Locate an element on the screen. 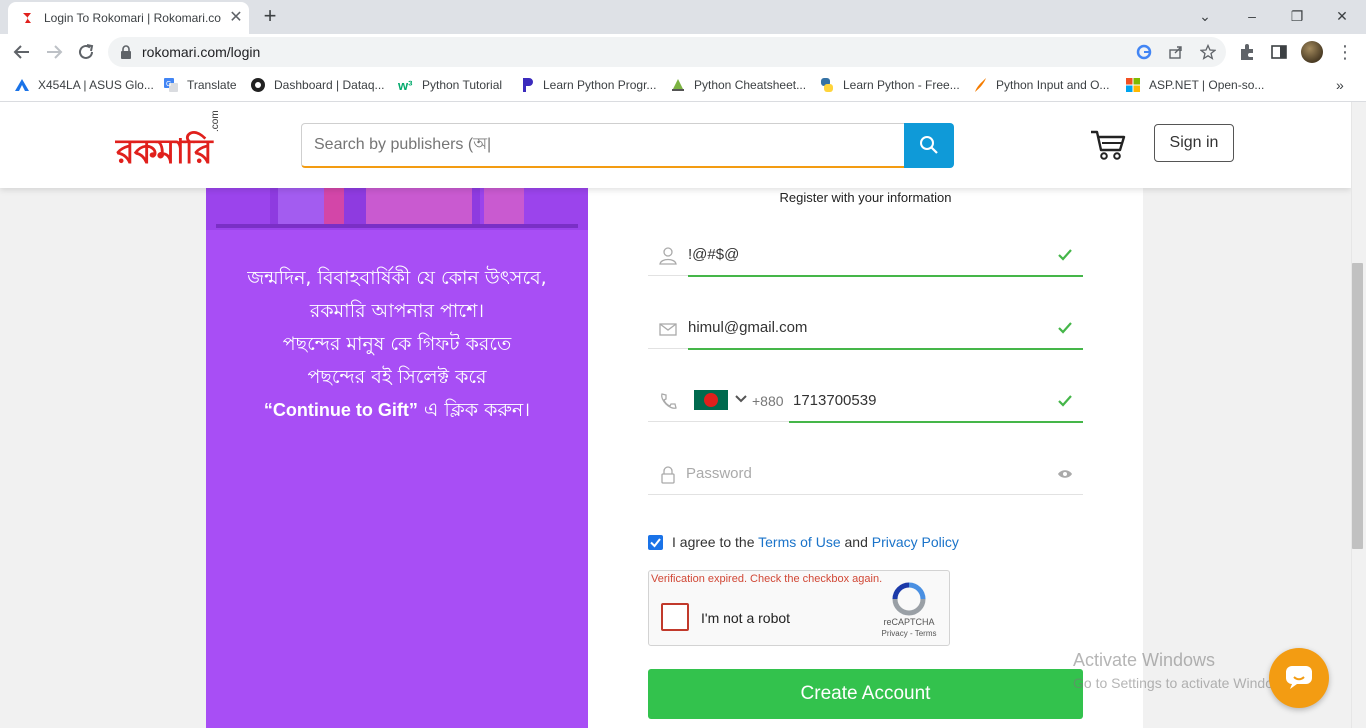 Image resolution: width=1366 pixels, height=728 pixels. menu-icon: ⋮ is located at coordinates (1345, 52).